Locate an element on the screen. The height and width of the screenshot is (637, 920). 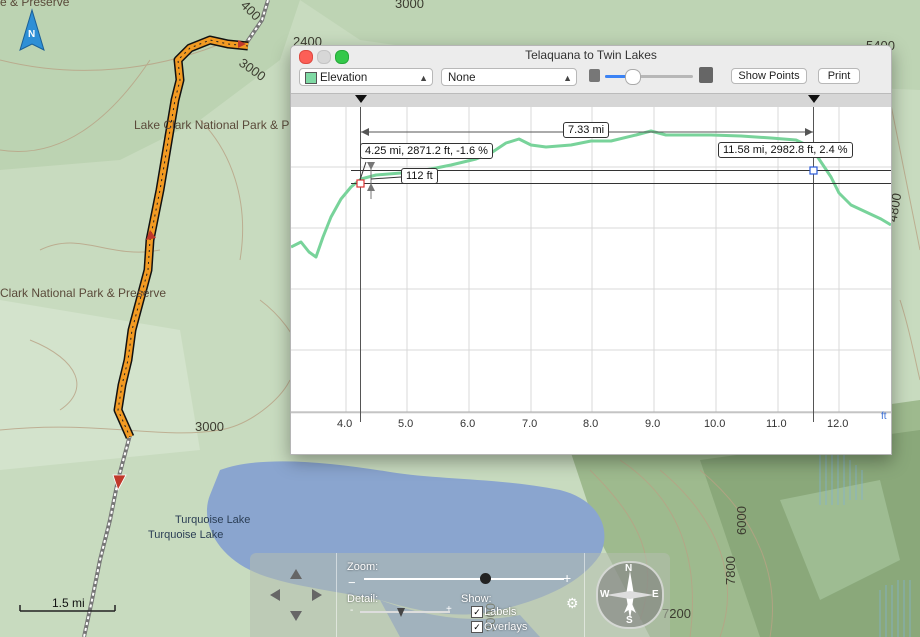
detail-slider-knob is located at coordinates (401, 612).